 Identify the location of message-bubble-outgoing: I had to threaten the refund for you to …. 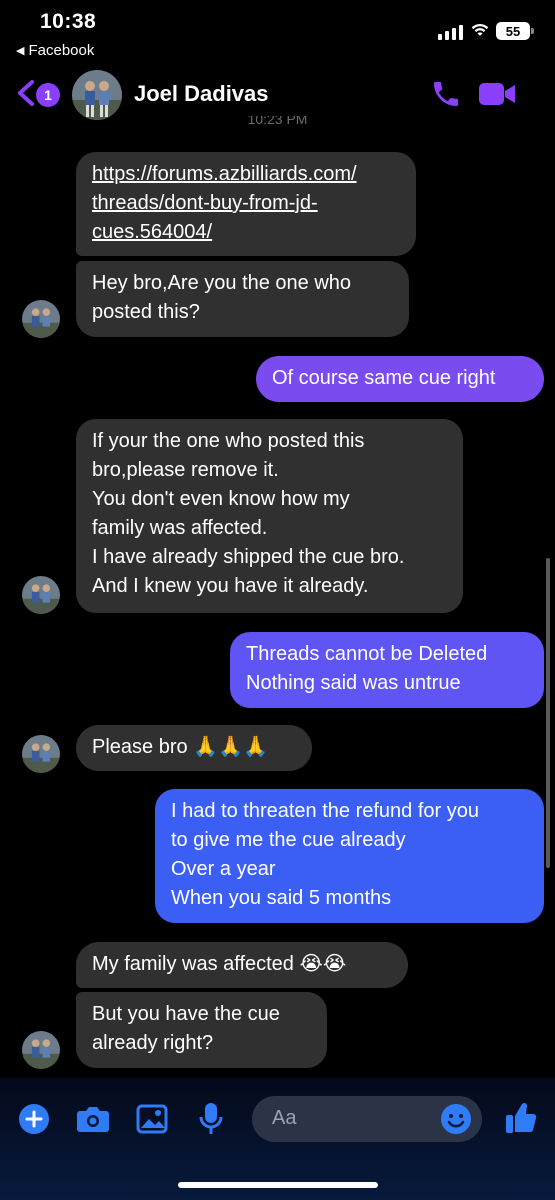
(349, 856).